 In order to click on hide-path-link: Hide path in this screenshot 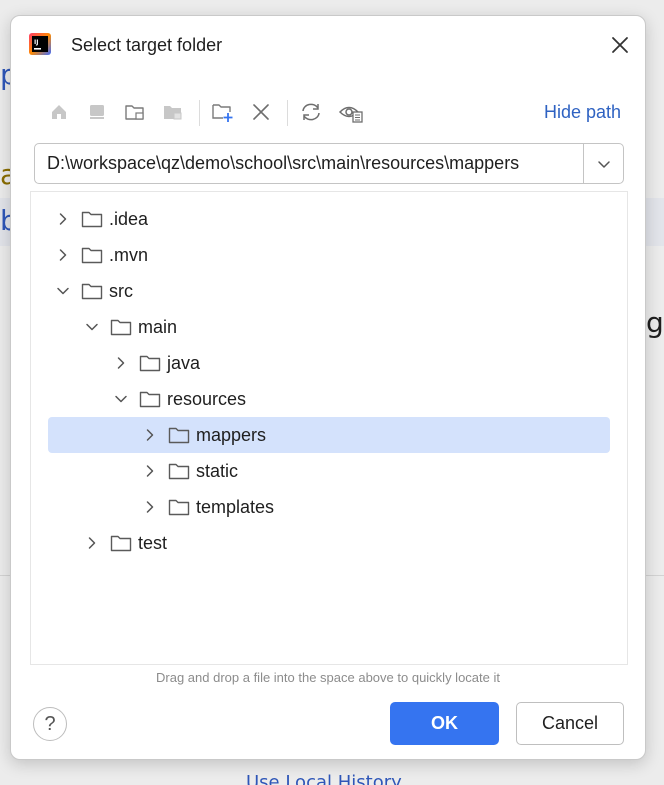, I will do `click(582, 112)`.